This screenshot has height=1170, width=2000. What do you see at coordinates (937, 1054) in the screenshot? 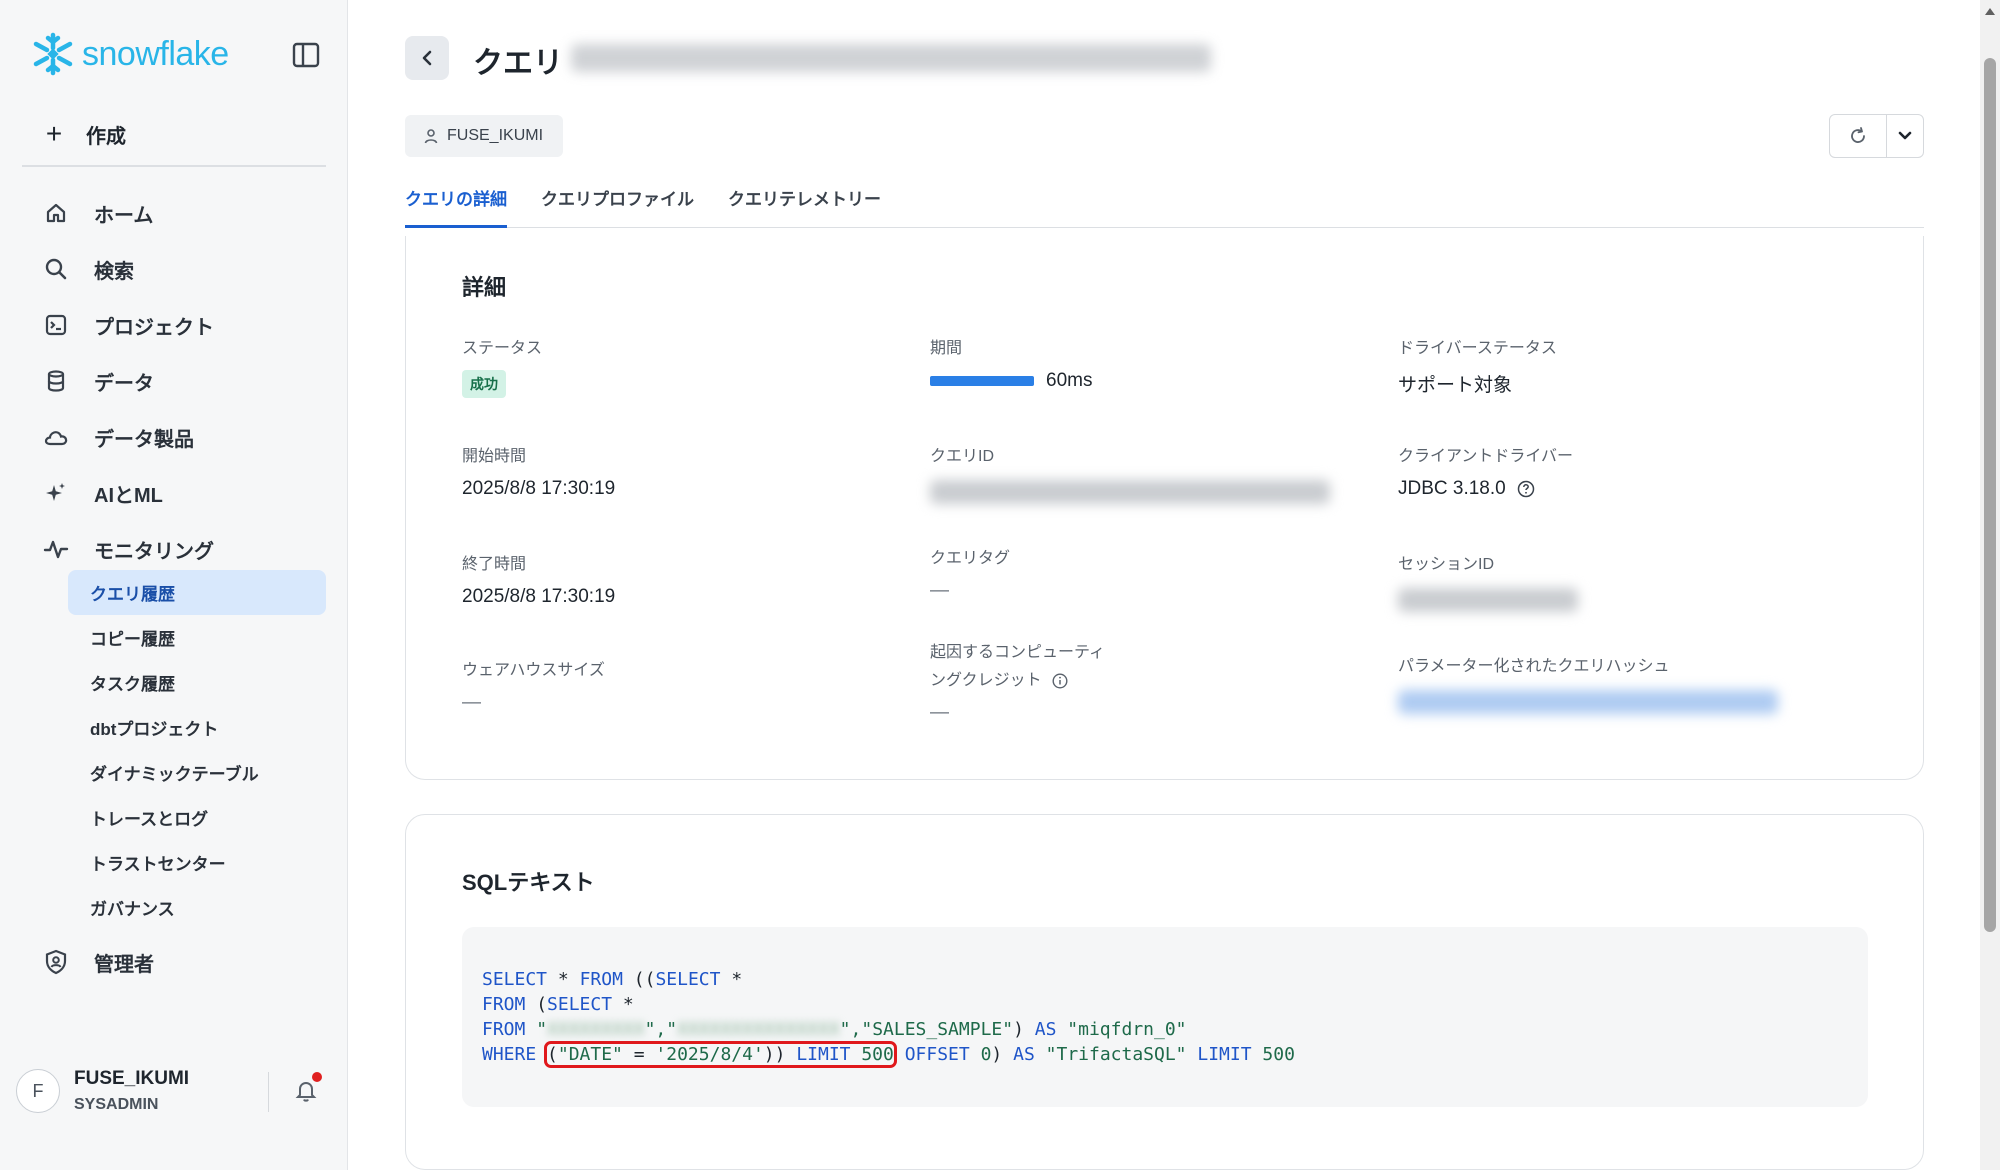
I see `sql-keyword: OFFSET` at bounding box center [937, 1054].